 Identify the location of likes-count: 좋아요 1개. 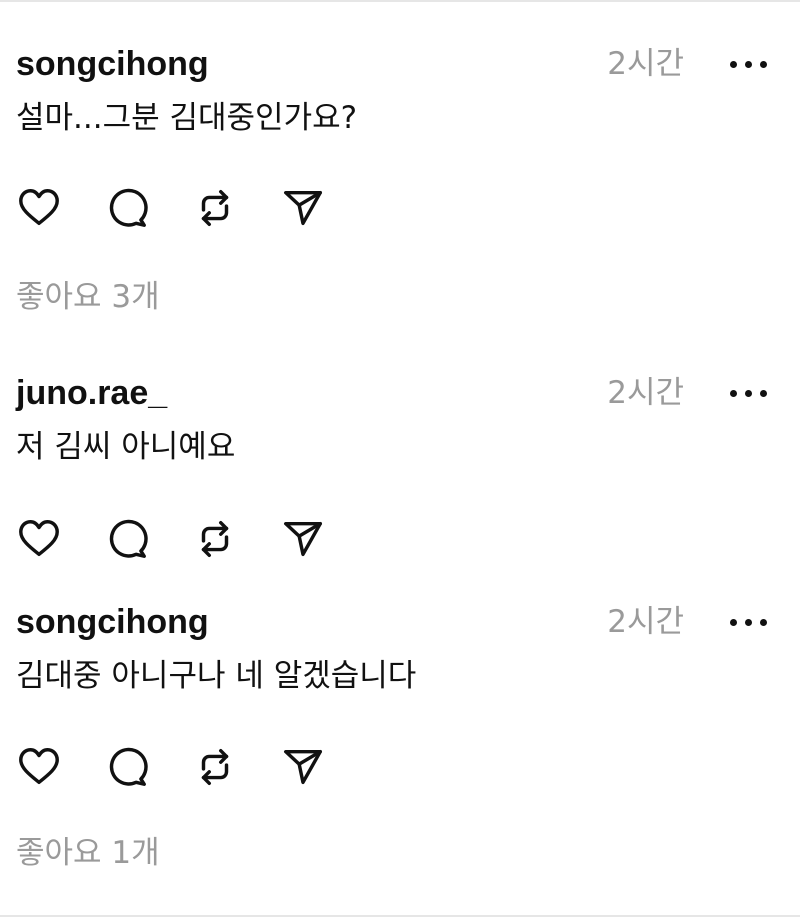
(88, 853).